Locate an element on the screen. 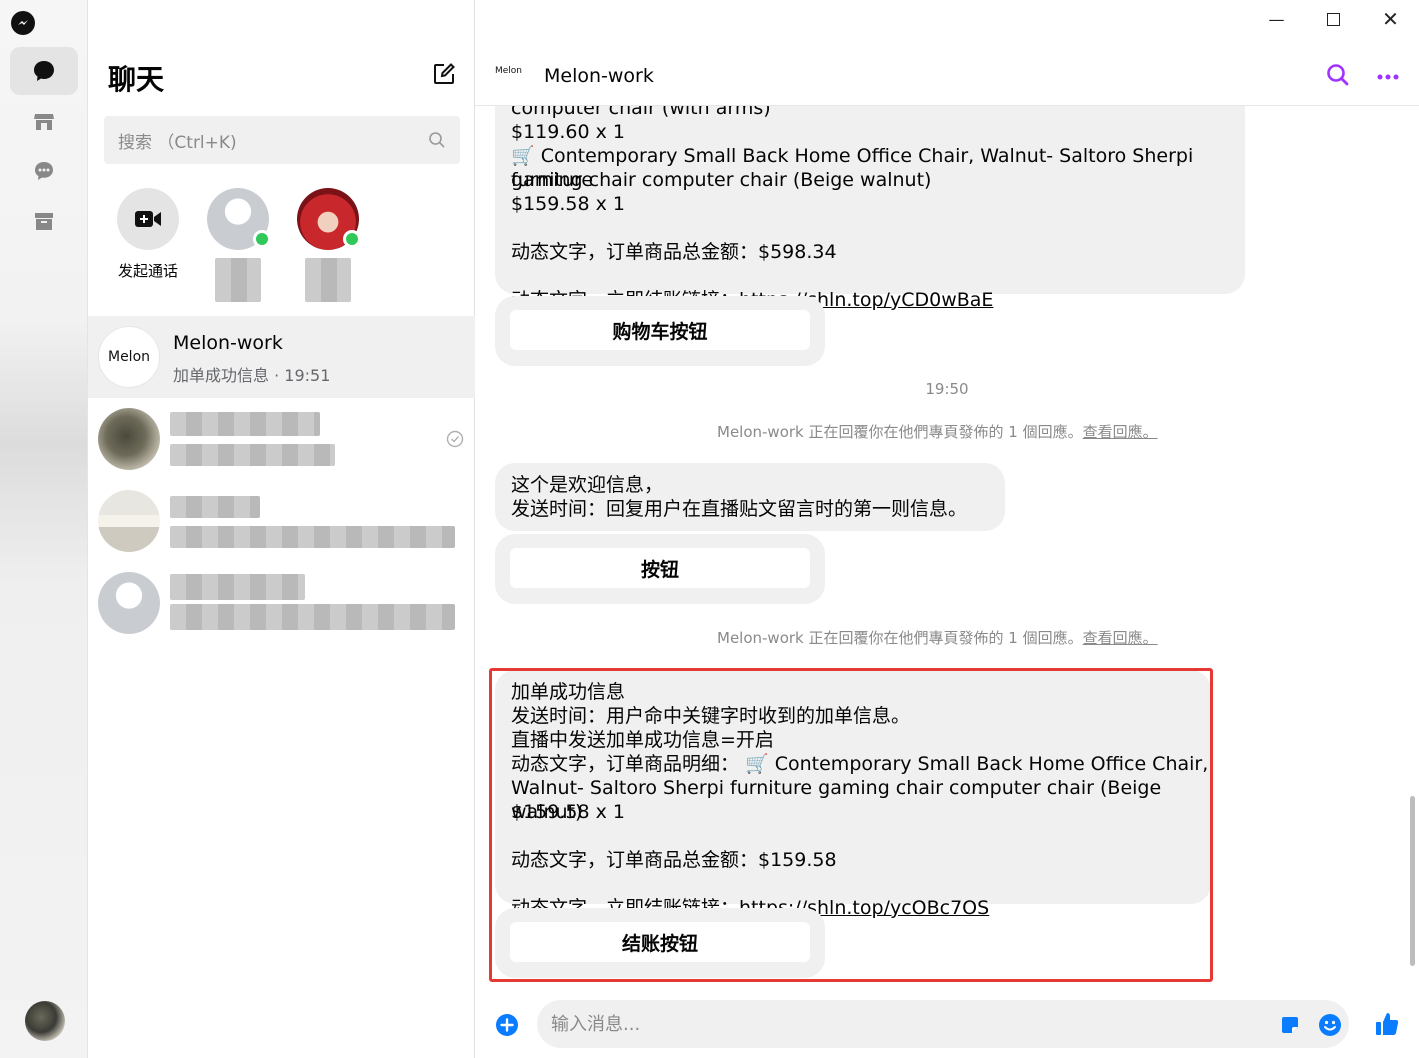  message-line: 发送时间：用户命中关键字时收到的加单信息。 is located at coordinates (711, 716).